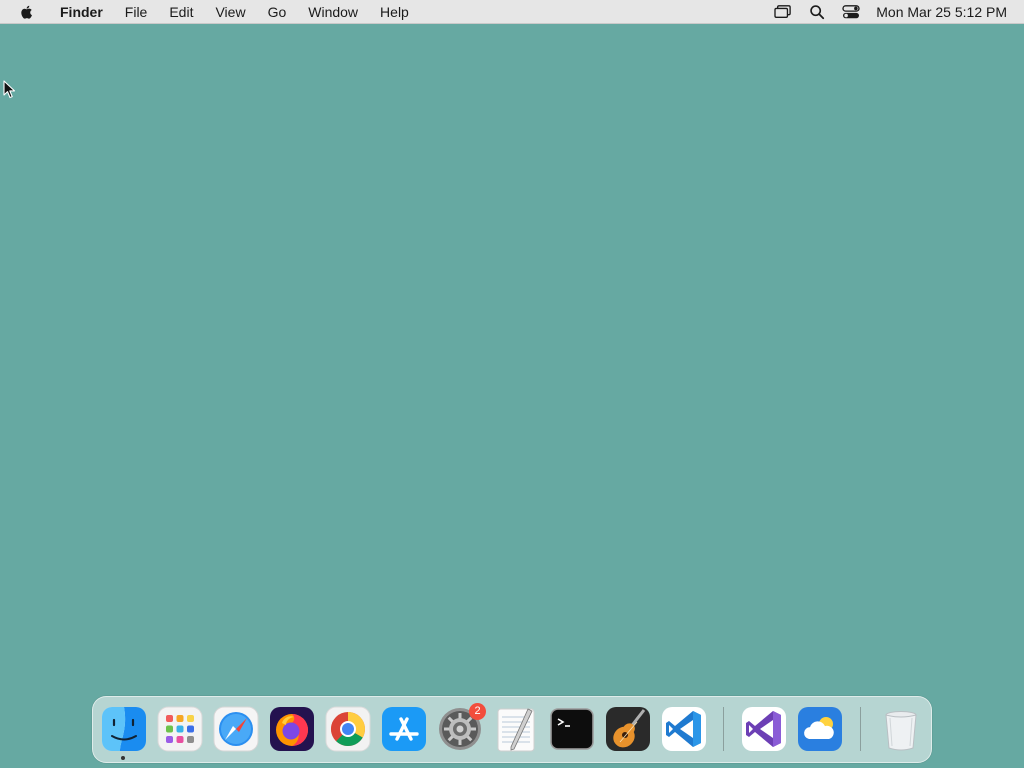 The width and height of the screenshot is (1024, 768). Describe the element at coordinates (477, 711) in the screenshot. I see `notification-badge: 2` at that location.